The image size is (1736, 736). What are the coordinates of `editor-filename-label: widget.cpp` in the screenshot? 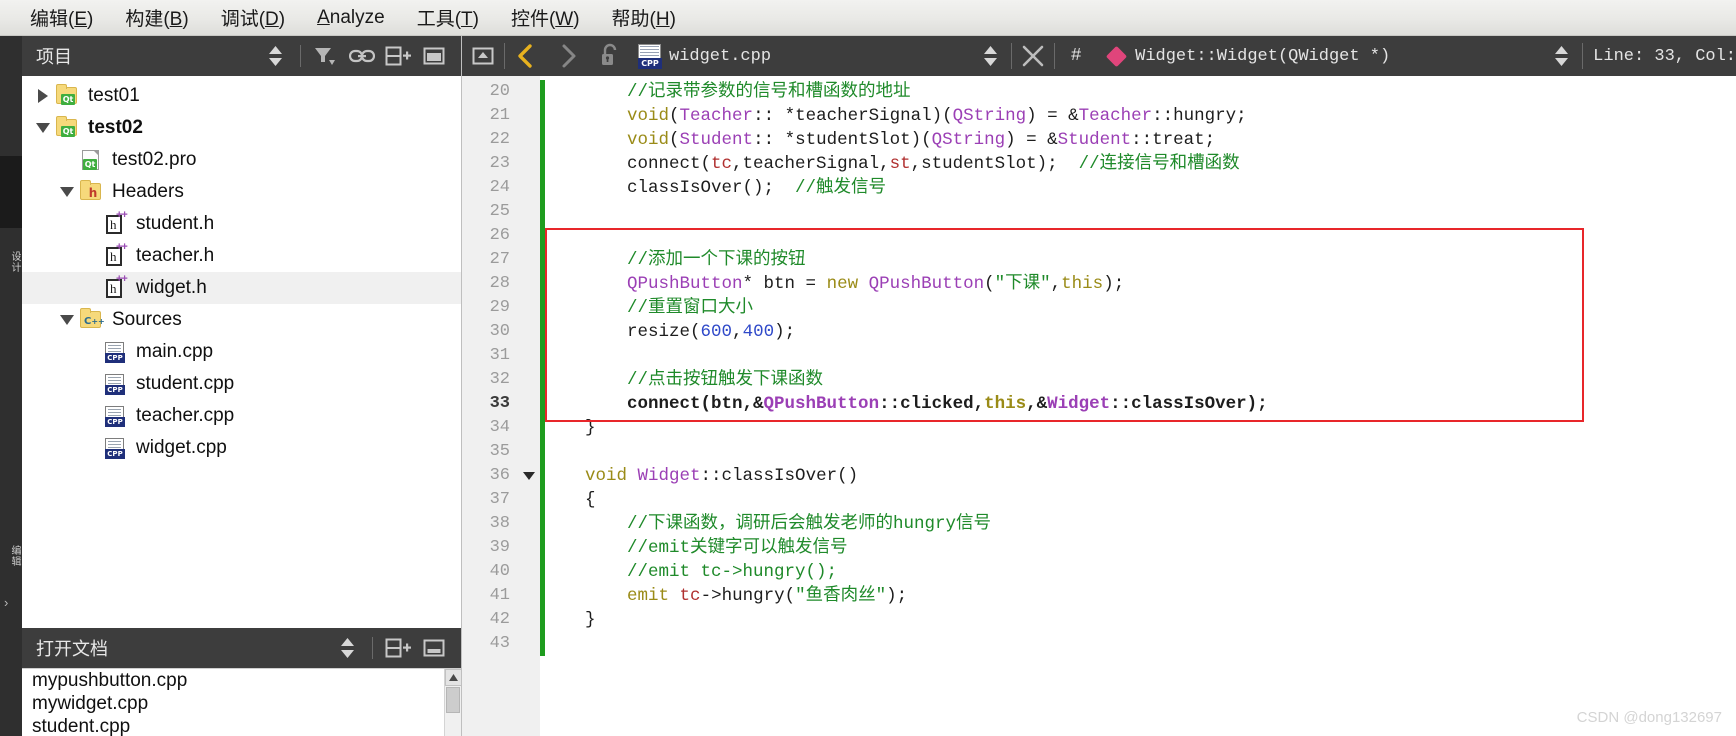 It's located at (720, 56).